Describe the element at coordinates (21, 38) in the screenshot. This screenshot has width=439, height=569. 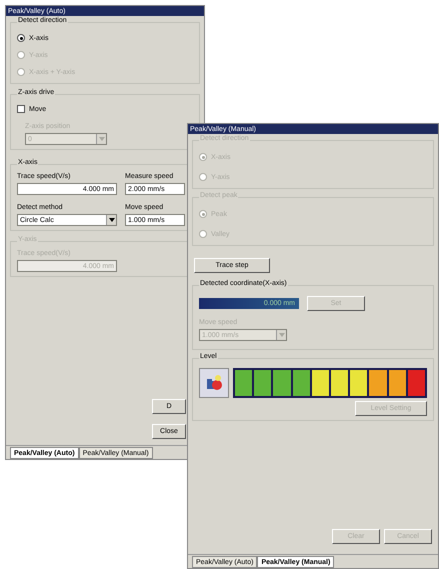
I see `radio-button` at that location.